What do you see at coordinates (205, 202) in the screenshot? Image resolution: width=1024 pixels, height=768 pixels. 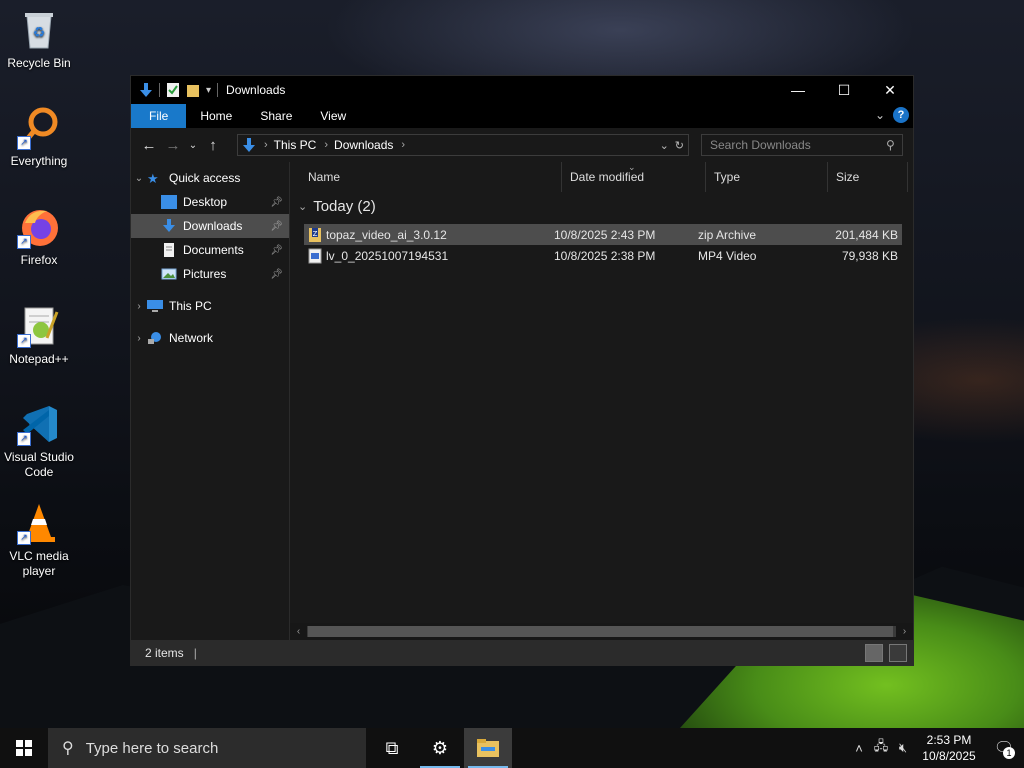 I see `nav-item-label: Desktop` at bounding box center [205, 202].